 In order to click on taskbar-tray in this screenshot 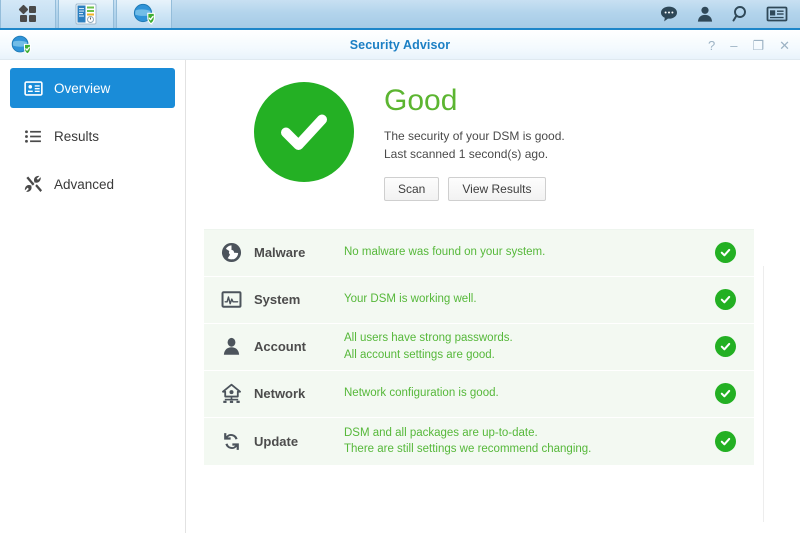, I will do `click(729, 14)`.